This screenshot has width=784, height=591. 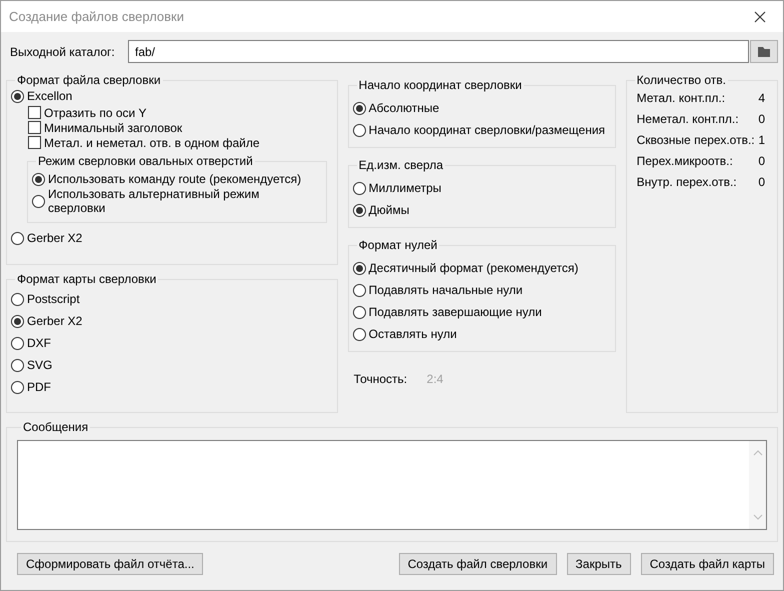 I want to click on close-icon, so click(x=760, y=16).